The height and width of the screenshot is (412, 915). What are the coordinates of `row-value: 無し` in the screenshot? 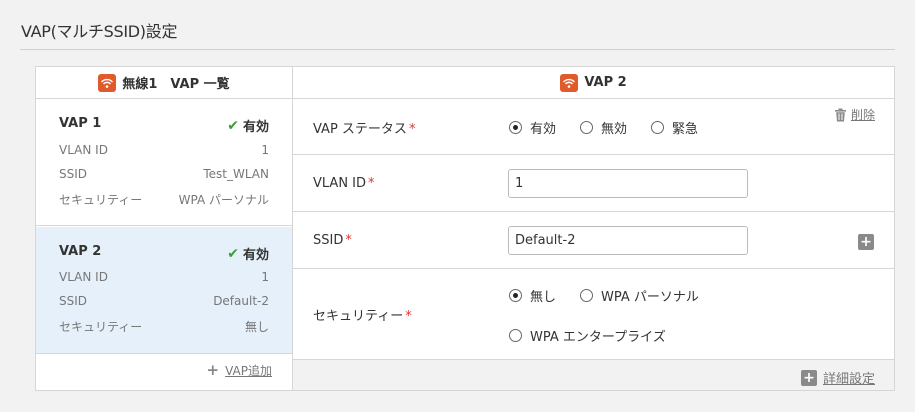 It's located at (256, 327).